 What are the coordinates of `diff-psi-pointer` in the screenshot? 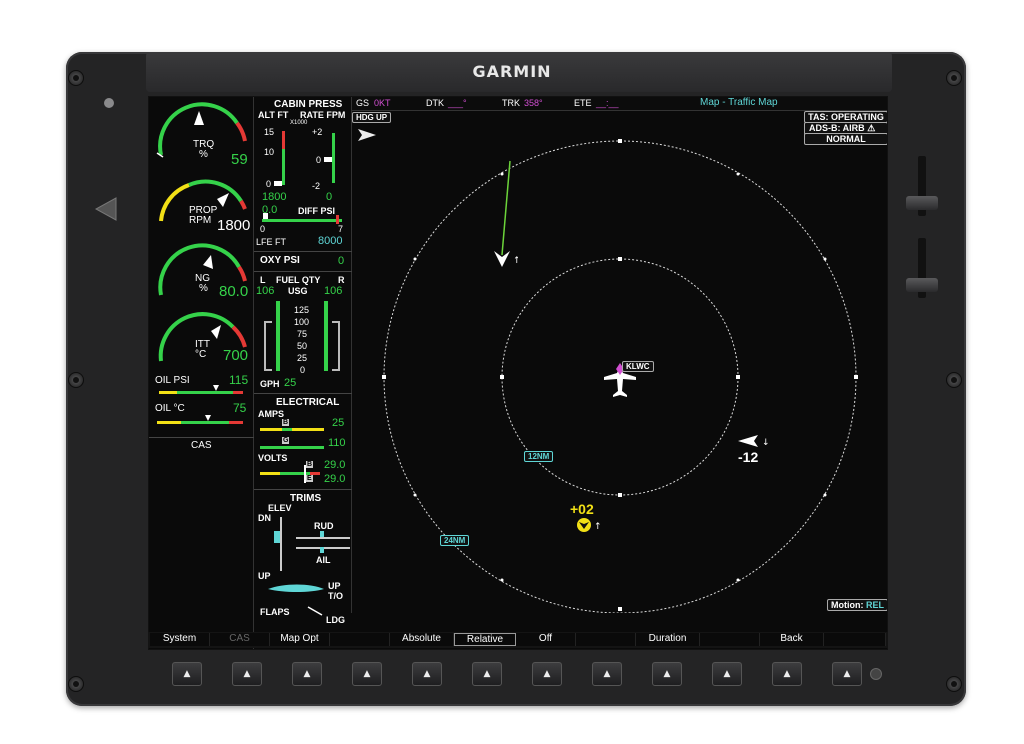 It's located at (265, 216).